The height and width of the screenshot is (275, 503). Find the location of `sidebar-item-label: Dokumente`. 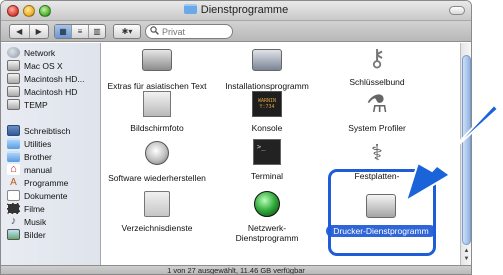

sidebar-item-label: Dokumente is located at coordinates (46, 195).